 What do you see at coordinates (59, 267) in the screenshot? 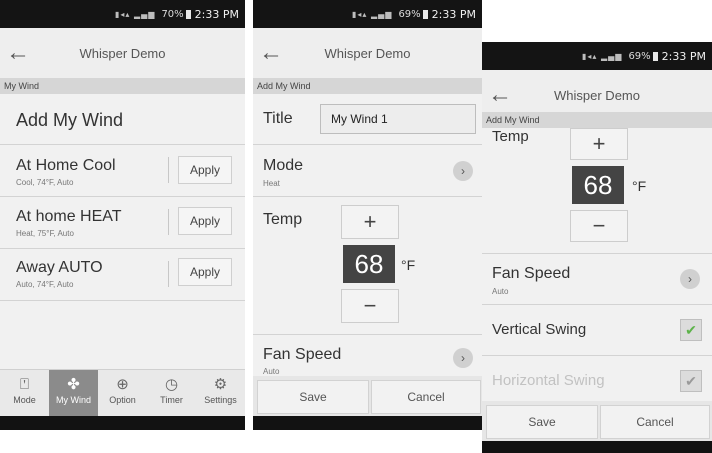
I see `item-title: Away AUTO` at bounding box center [59, 267].